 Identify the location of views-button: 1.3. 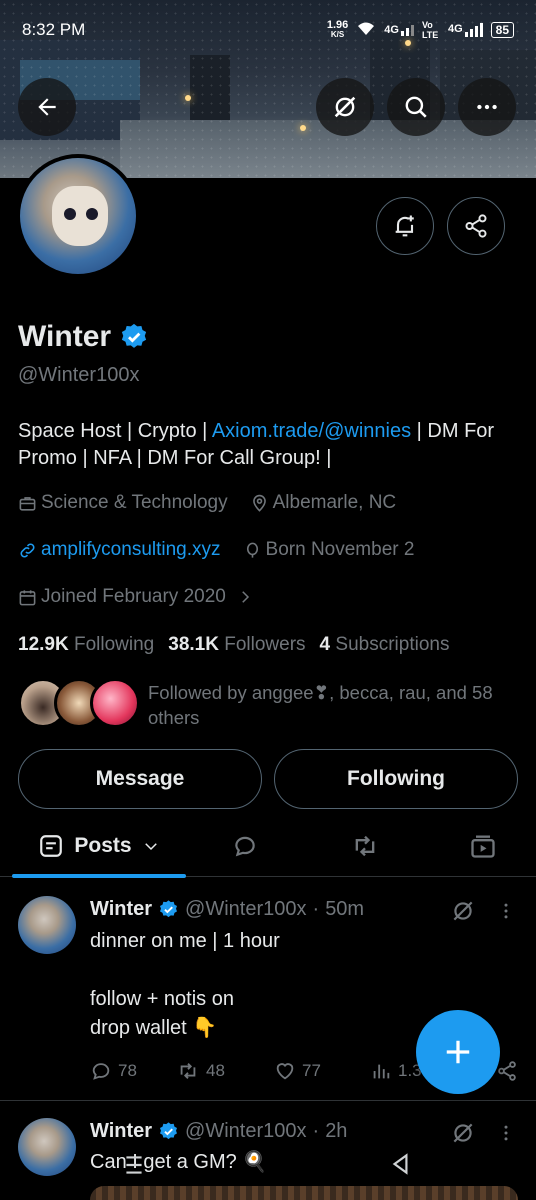
(396, 1071).